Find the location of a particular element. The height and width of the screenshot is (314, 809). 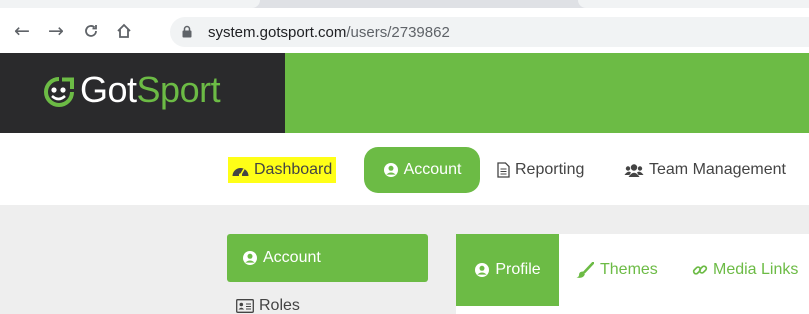

logo-wordmark: GotSport is located at coordinates (150, 90).